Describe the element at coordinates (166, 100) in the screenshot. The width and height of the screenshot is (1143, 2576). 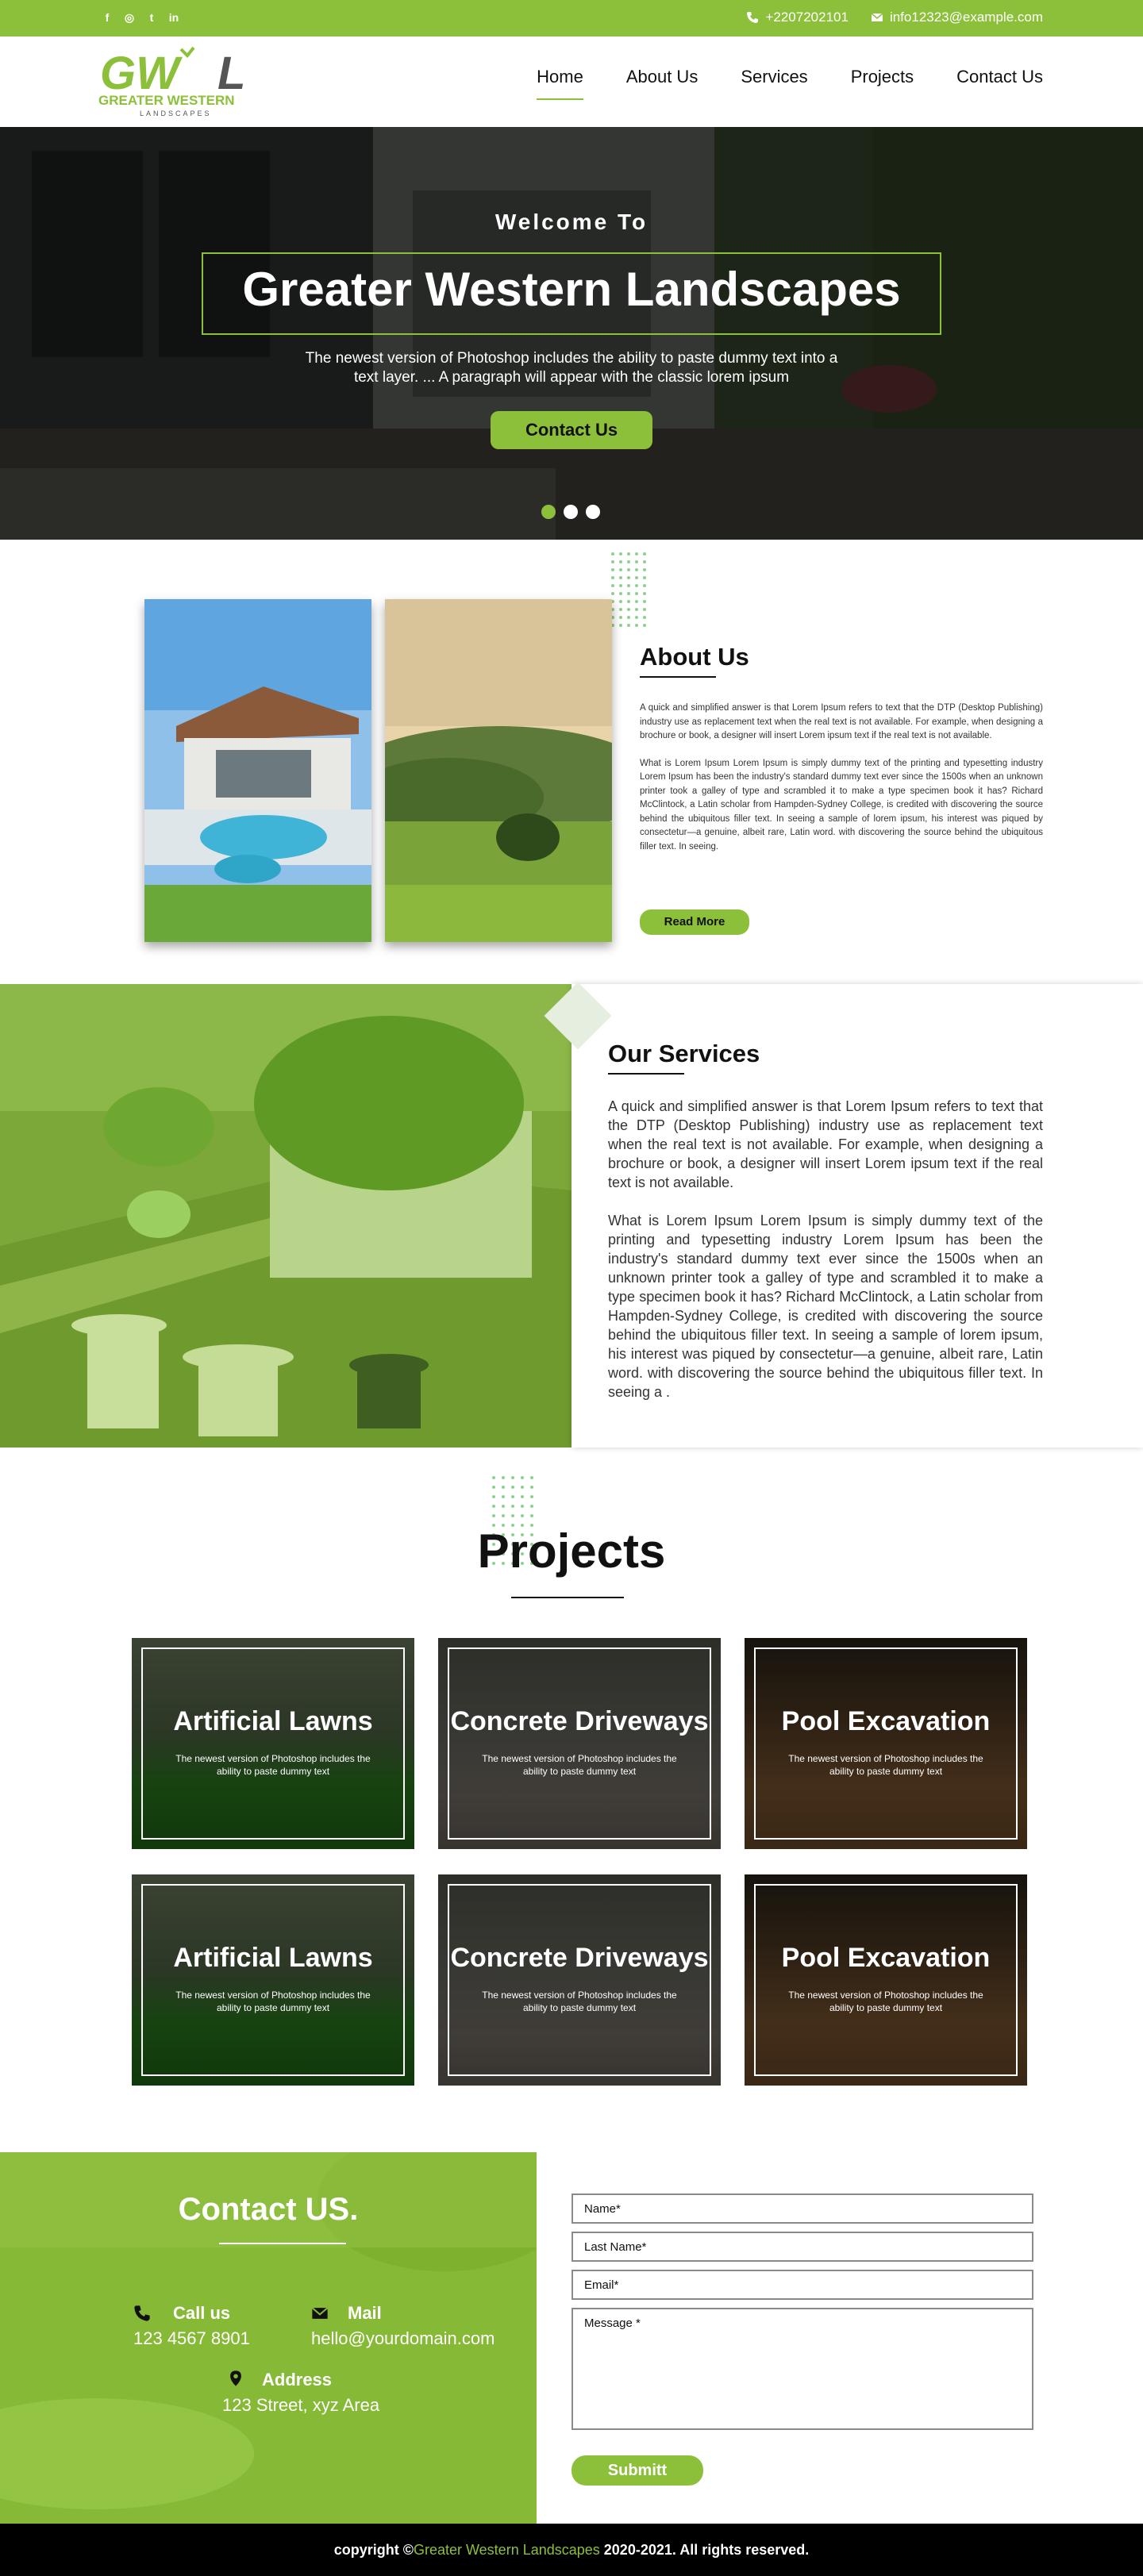
I see `svg-text: GREATER WESTERN` at that location.